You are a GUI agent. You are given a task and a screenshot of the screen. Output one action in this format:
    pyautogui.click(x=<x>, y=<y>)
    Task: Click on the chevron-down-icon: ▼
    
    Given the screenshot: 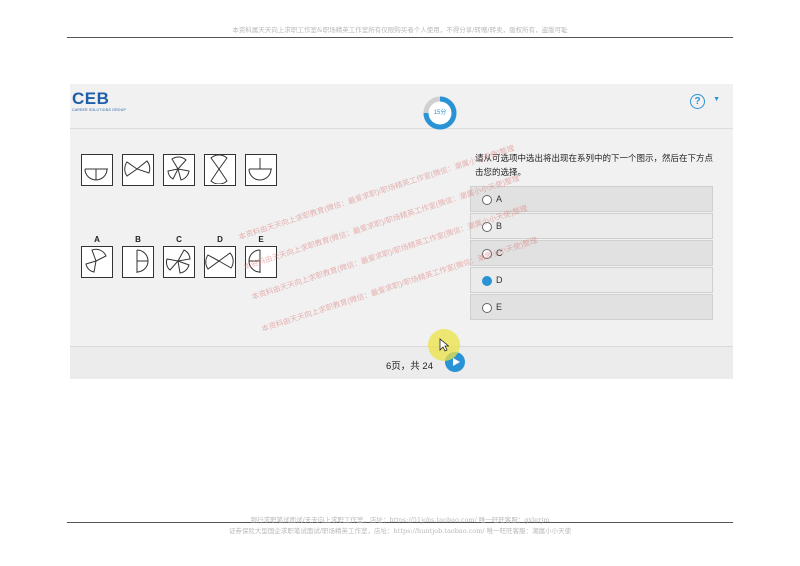 What is the action you would take?
    pyautogui.click(x=716, y=99)
    